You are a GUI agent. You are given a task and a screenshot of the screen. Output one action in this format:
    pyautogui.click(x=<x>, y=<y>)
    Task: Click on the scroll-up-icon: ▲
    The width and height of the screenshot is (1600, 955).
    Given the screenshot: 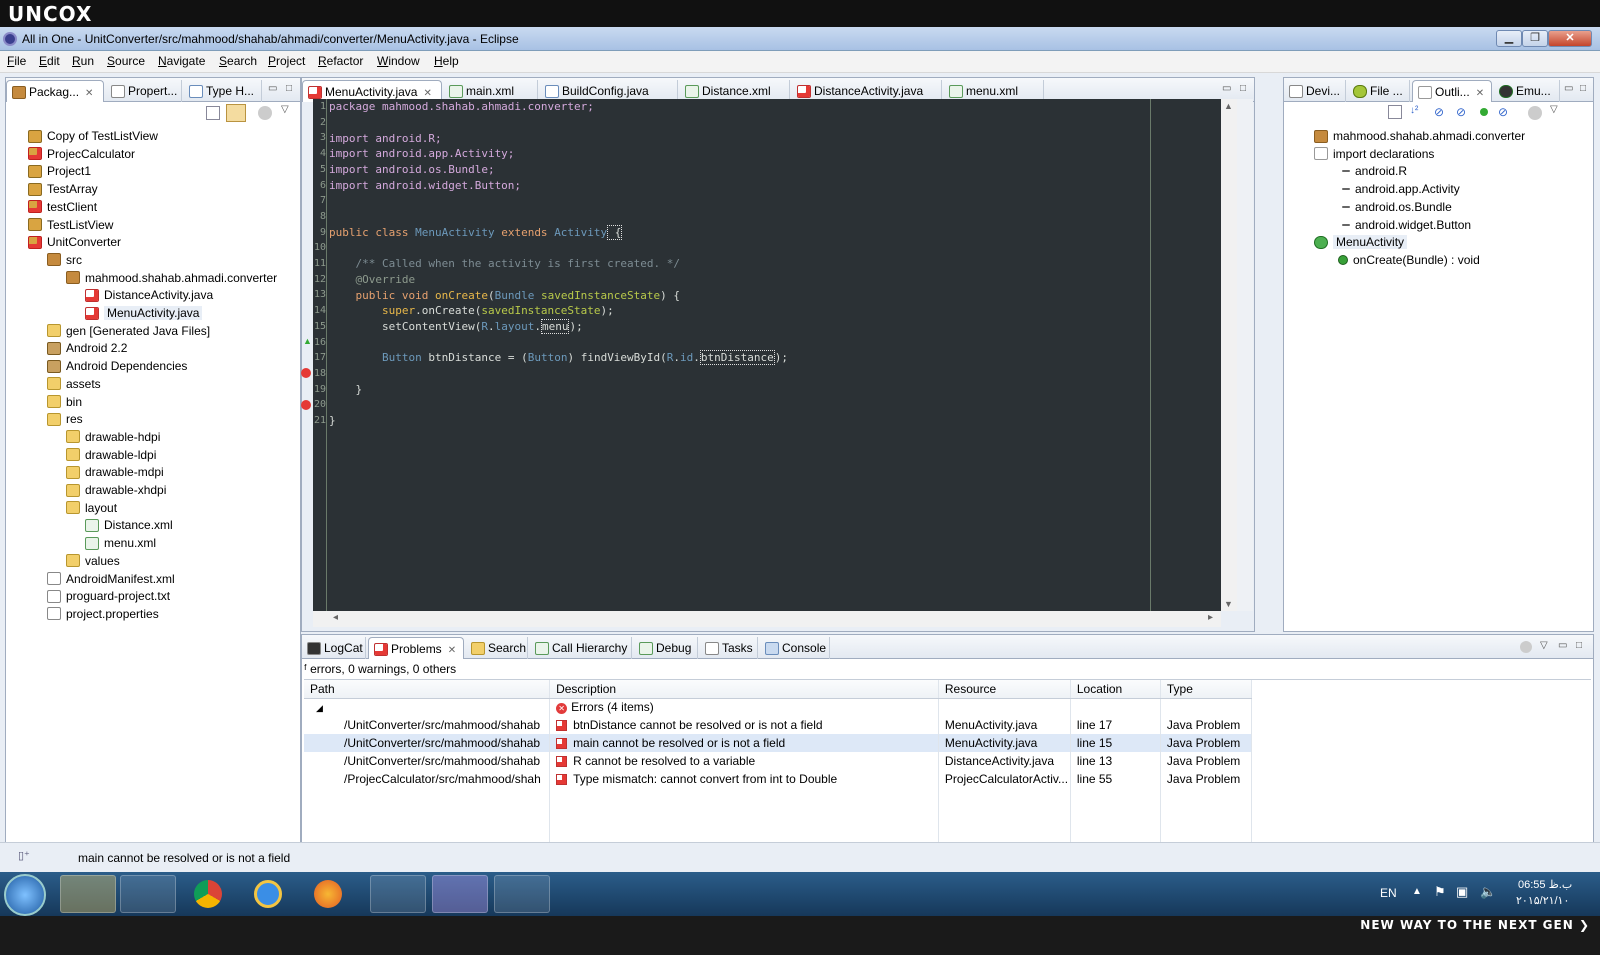 What is the action you would take?
    pyautogui.click(x=1228, y=106)
    